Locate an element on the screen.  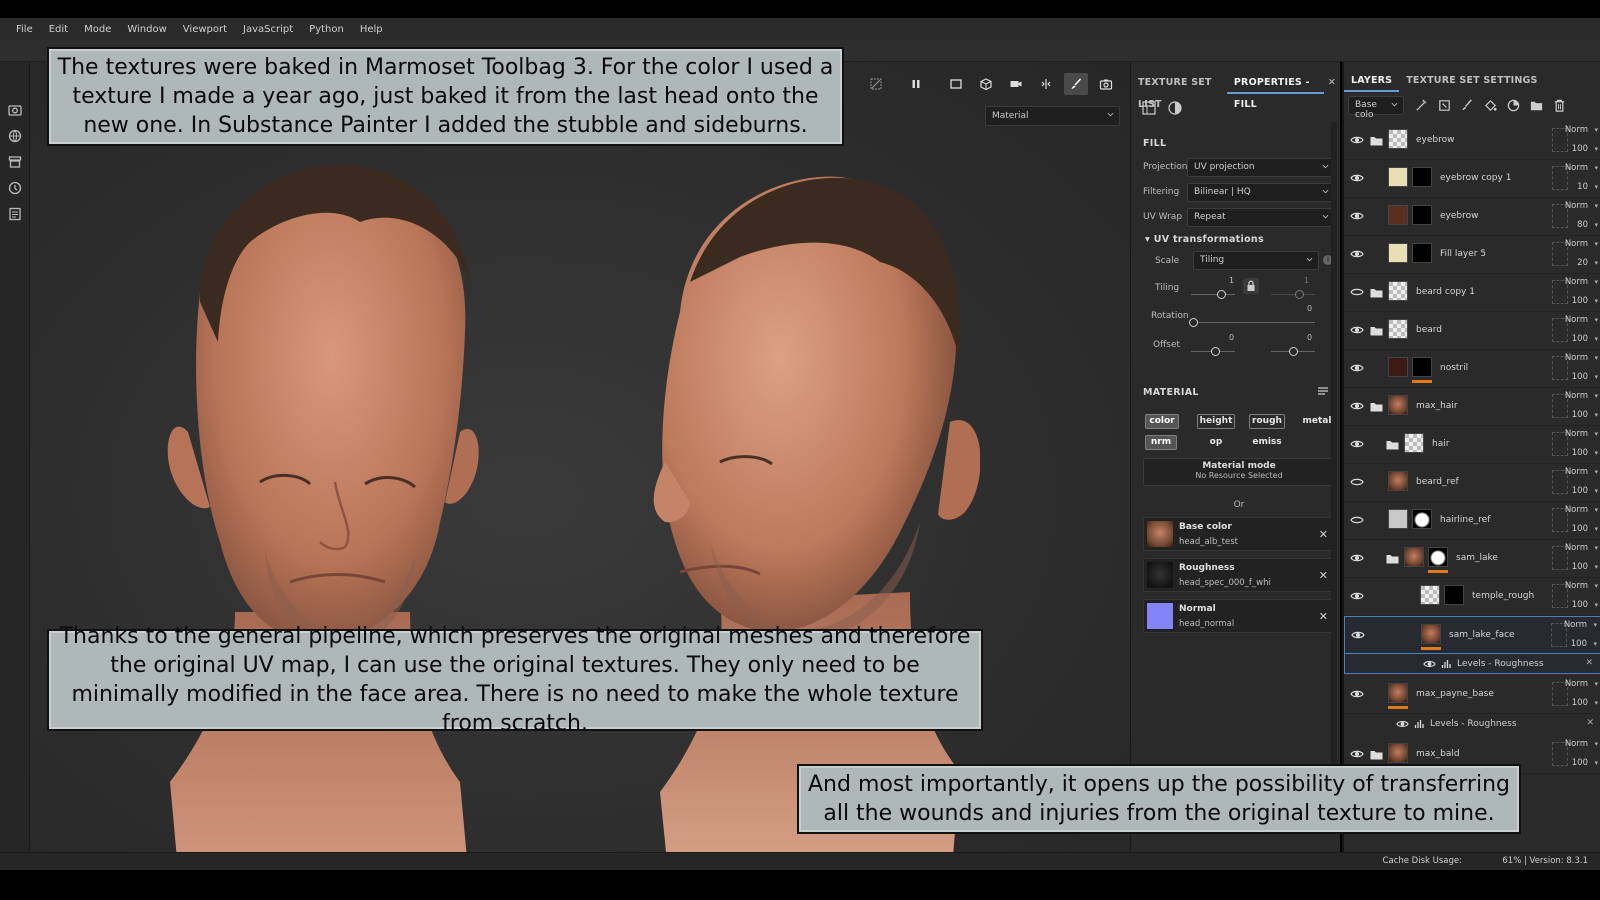
hide-icon is located at coordinates (876, 84).